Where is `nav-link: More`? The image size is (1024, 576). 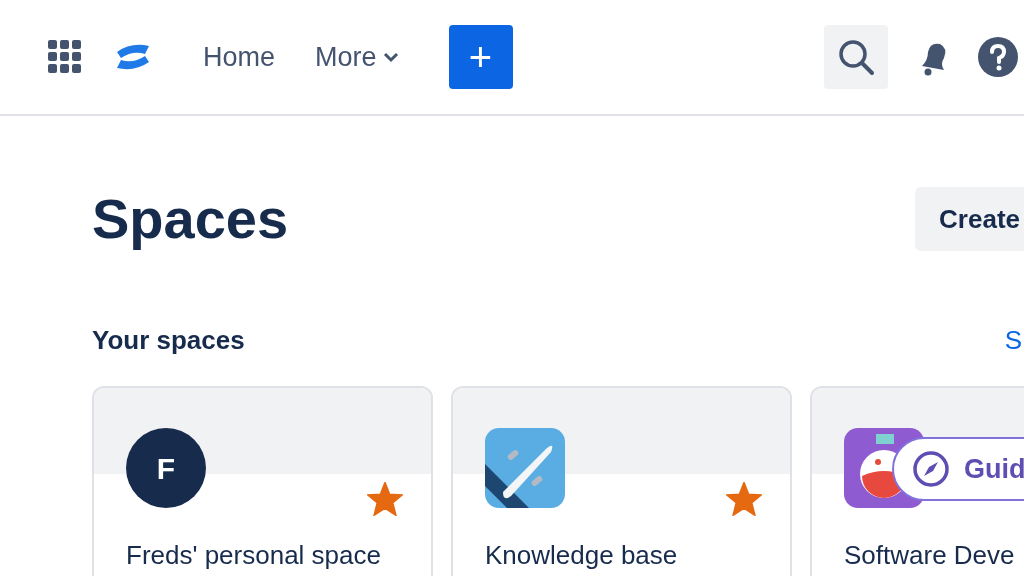
nav-link: More is located at coordinates (357, 57).